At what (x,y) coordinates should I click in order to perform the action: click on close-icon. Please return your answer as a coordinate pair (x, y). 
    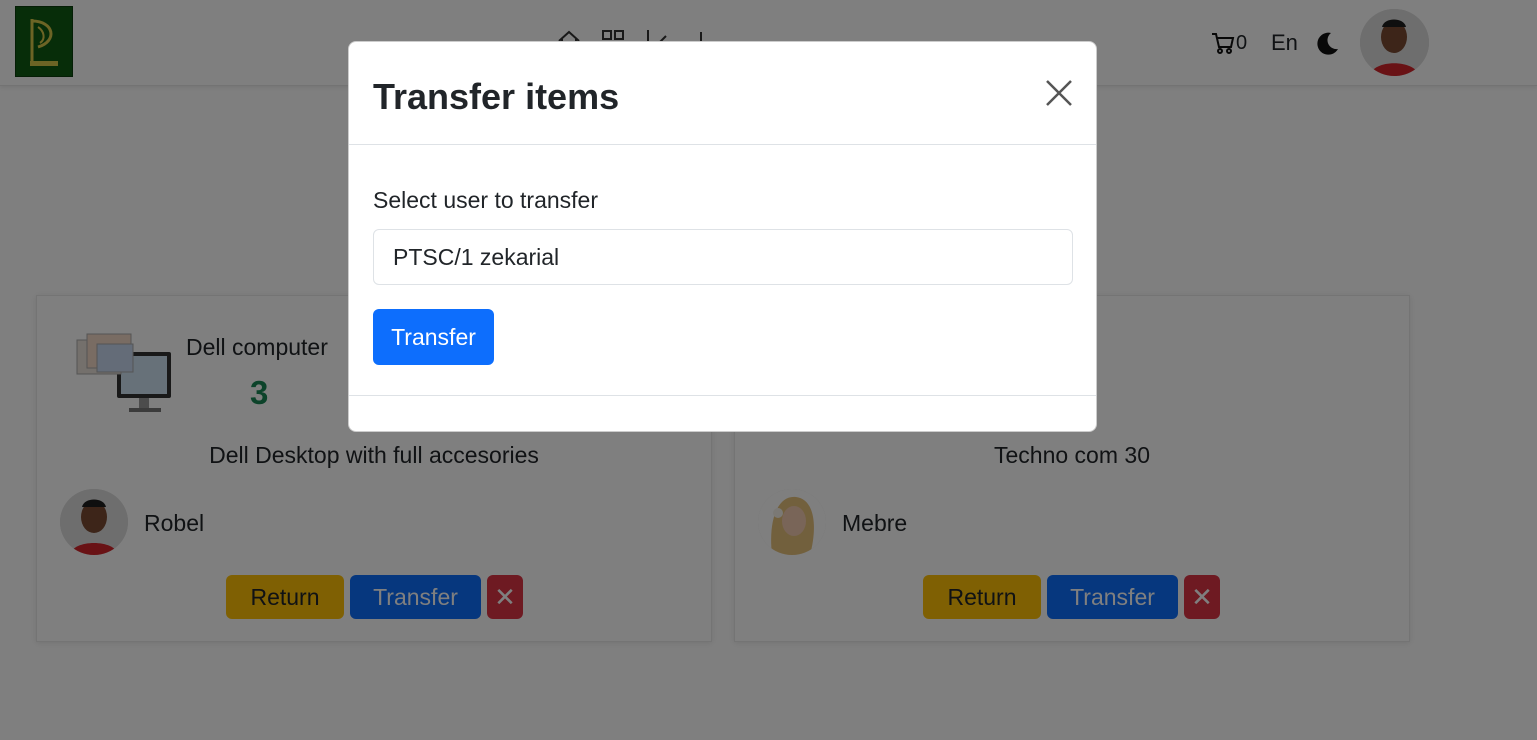
    Looking at the image, I should click on (1059, 93).